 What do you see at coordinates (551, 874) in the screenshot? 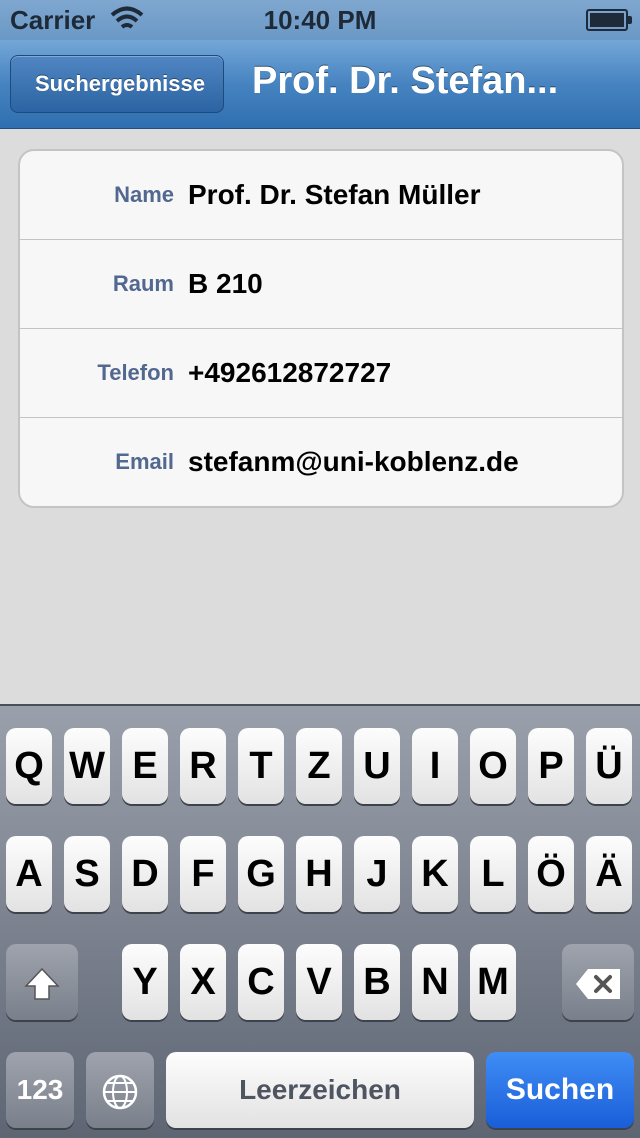
I see `key: Ö` at bounding box center [551, 874].